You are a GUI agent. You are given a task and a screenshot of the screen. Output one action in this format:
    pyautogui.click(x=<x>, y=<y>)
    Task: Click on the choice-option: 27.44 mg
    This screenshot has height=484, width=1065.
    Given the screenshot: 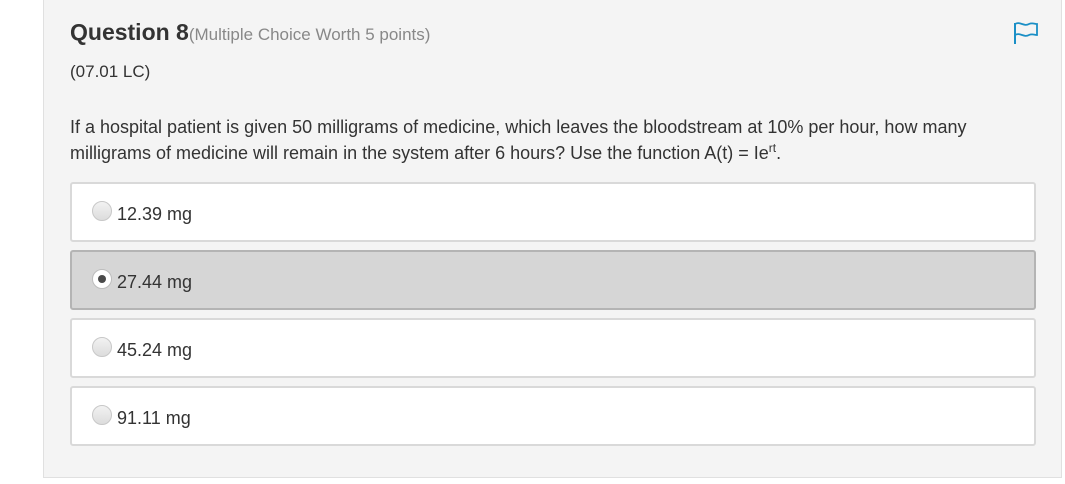 What is the action you would take?
    pyautogui.click(x=553, y=280)
    